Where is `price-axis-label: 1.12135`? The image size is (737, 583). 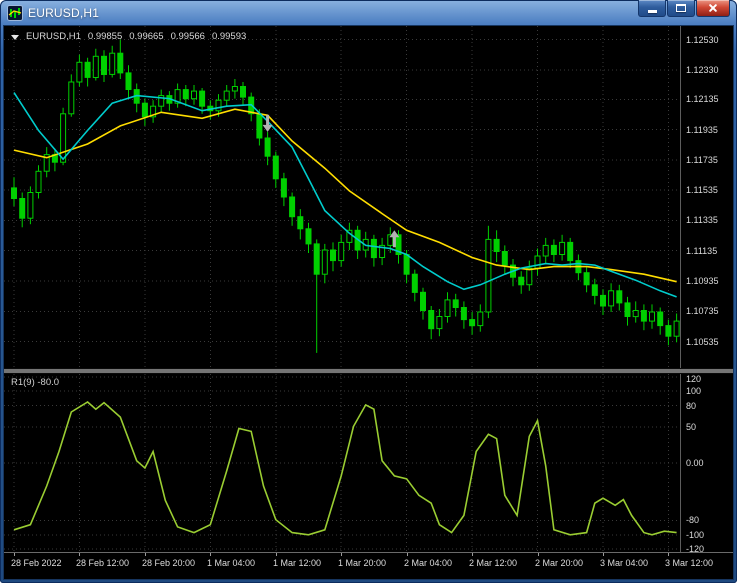
price-axis-label: 1.12135 is located at coordinates (702, 99).